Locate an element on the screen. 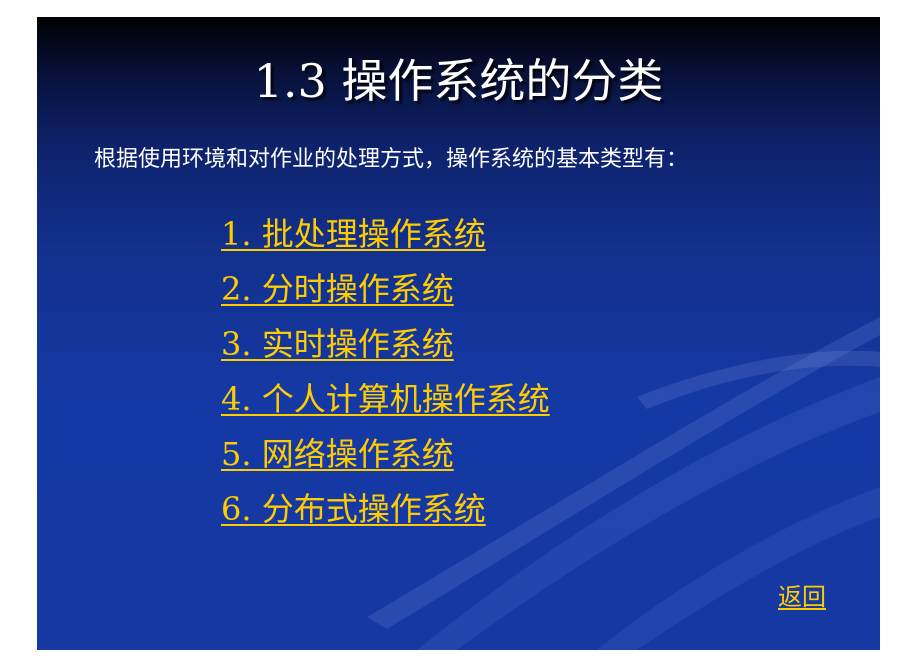  link-distributed-os: 6. 分布式操作系统 is located at coordinates (353, 509).